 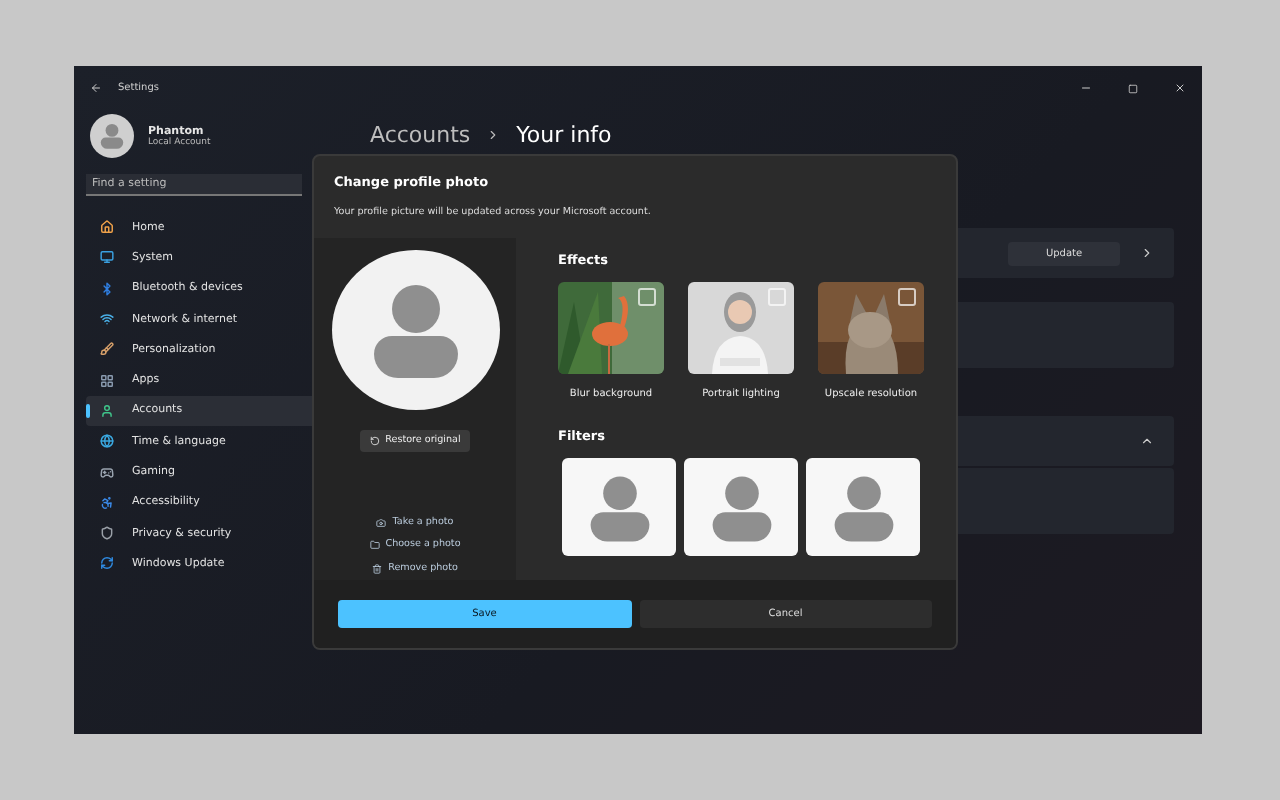 What do you see at coordinates (107, 563) in the screenshot?
I see `update-icon` at bounding box center [107, 563].